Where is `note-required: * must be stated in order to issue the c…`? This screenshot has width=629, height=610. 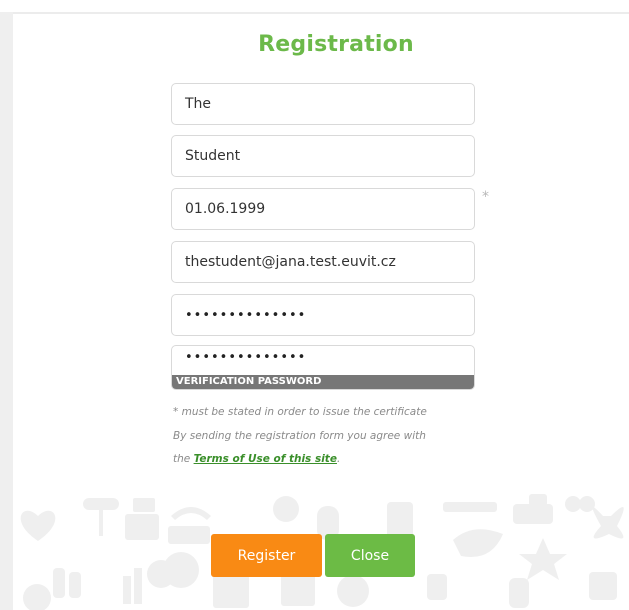 note-required: * must be stated in order to issue the c… is located at coordinates (300, 412).